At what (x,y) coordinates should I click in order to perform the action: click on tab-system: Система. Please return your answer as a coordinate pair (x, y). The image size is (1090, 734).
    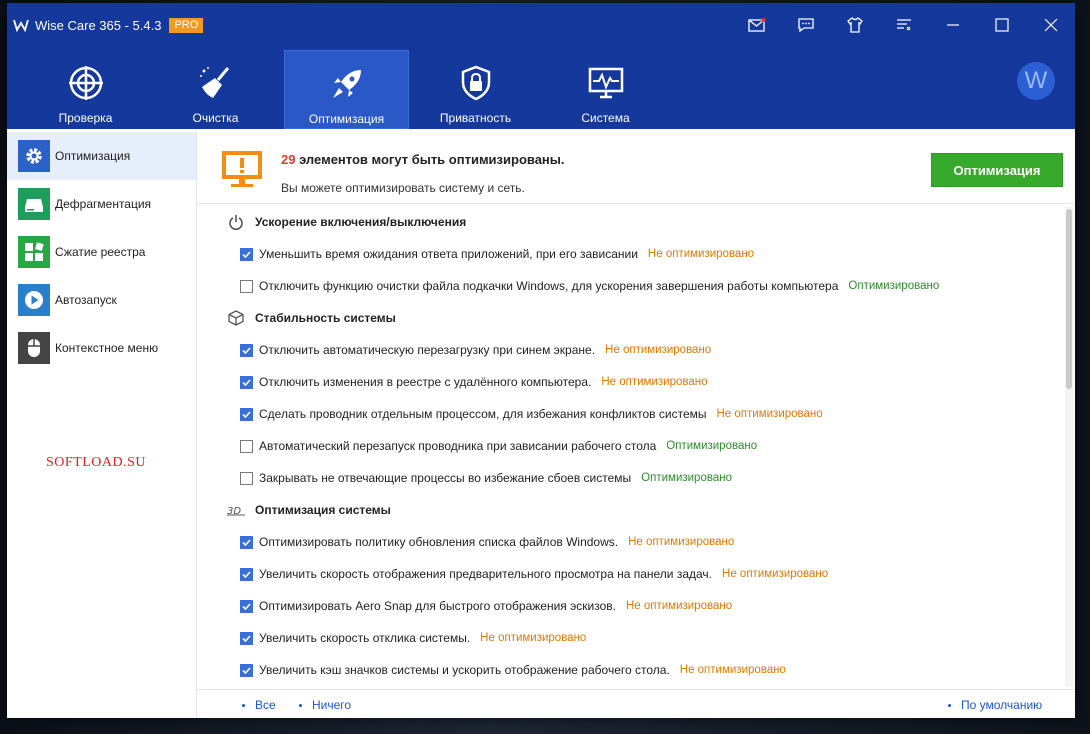
    Looking at the image, I should click on (605, 89).